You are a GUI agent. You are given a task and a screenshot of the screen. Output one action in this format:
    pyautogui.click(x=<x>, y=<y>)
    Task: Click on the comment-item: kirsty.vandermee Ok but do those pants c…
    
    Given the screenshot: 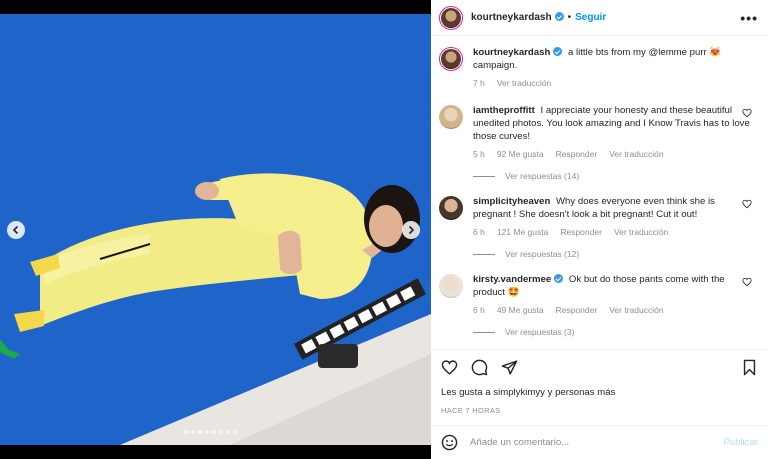 What is the action you would take?
    pyautogui.click(x=599, y=305)
    